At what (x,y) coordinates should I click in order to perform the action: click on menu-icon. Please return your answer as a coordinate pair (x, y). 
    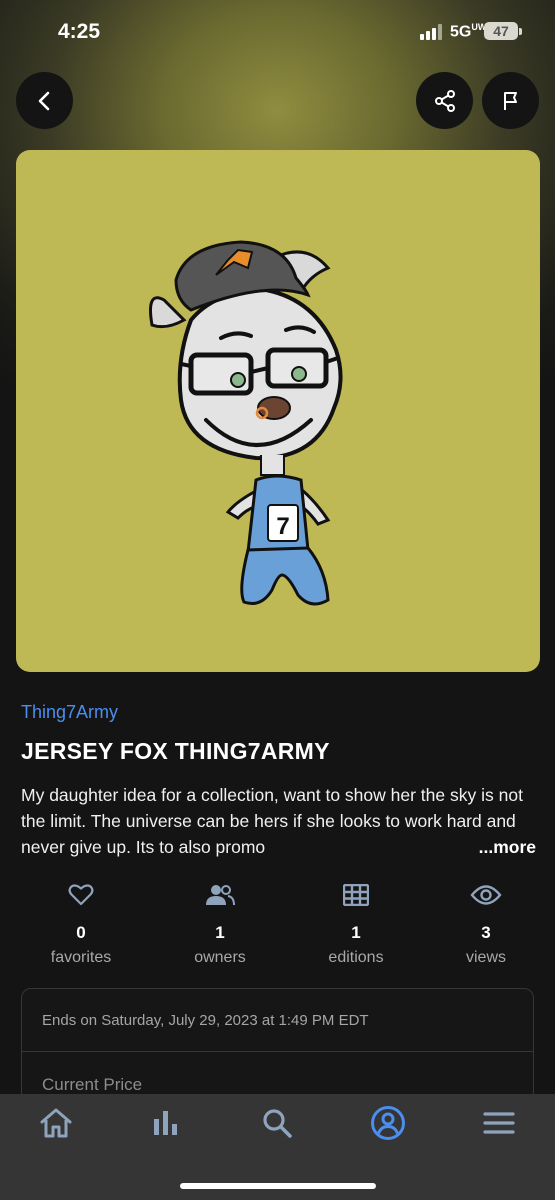
    Looking at the image, I should click on (499, 1123).